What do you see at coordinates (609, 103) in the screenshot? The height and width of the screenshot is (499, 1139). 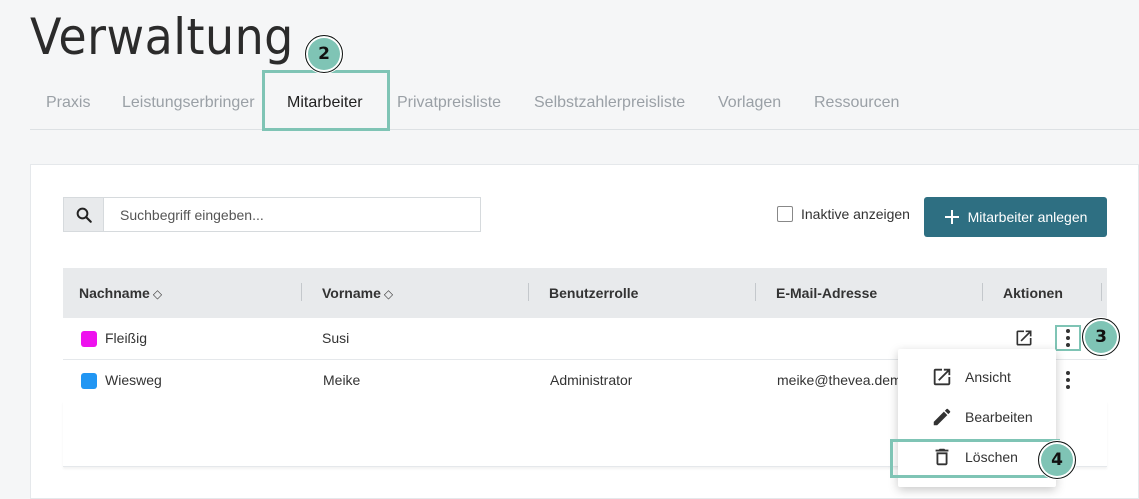 I see `tab-selbstzahlerpreisliste: Selbstzahlerpreisliste` at bounding box center [609, 103].